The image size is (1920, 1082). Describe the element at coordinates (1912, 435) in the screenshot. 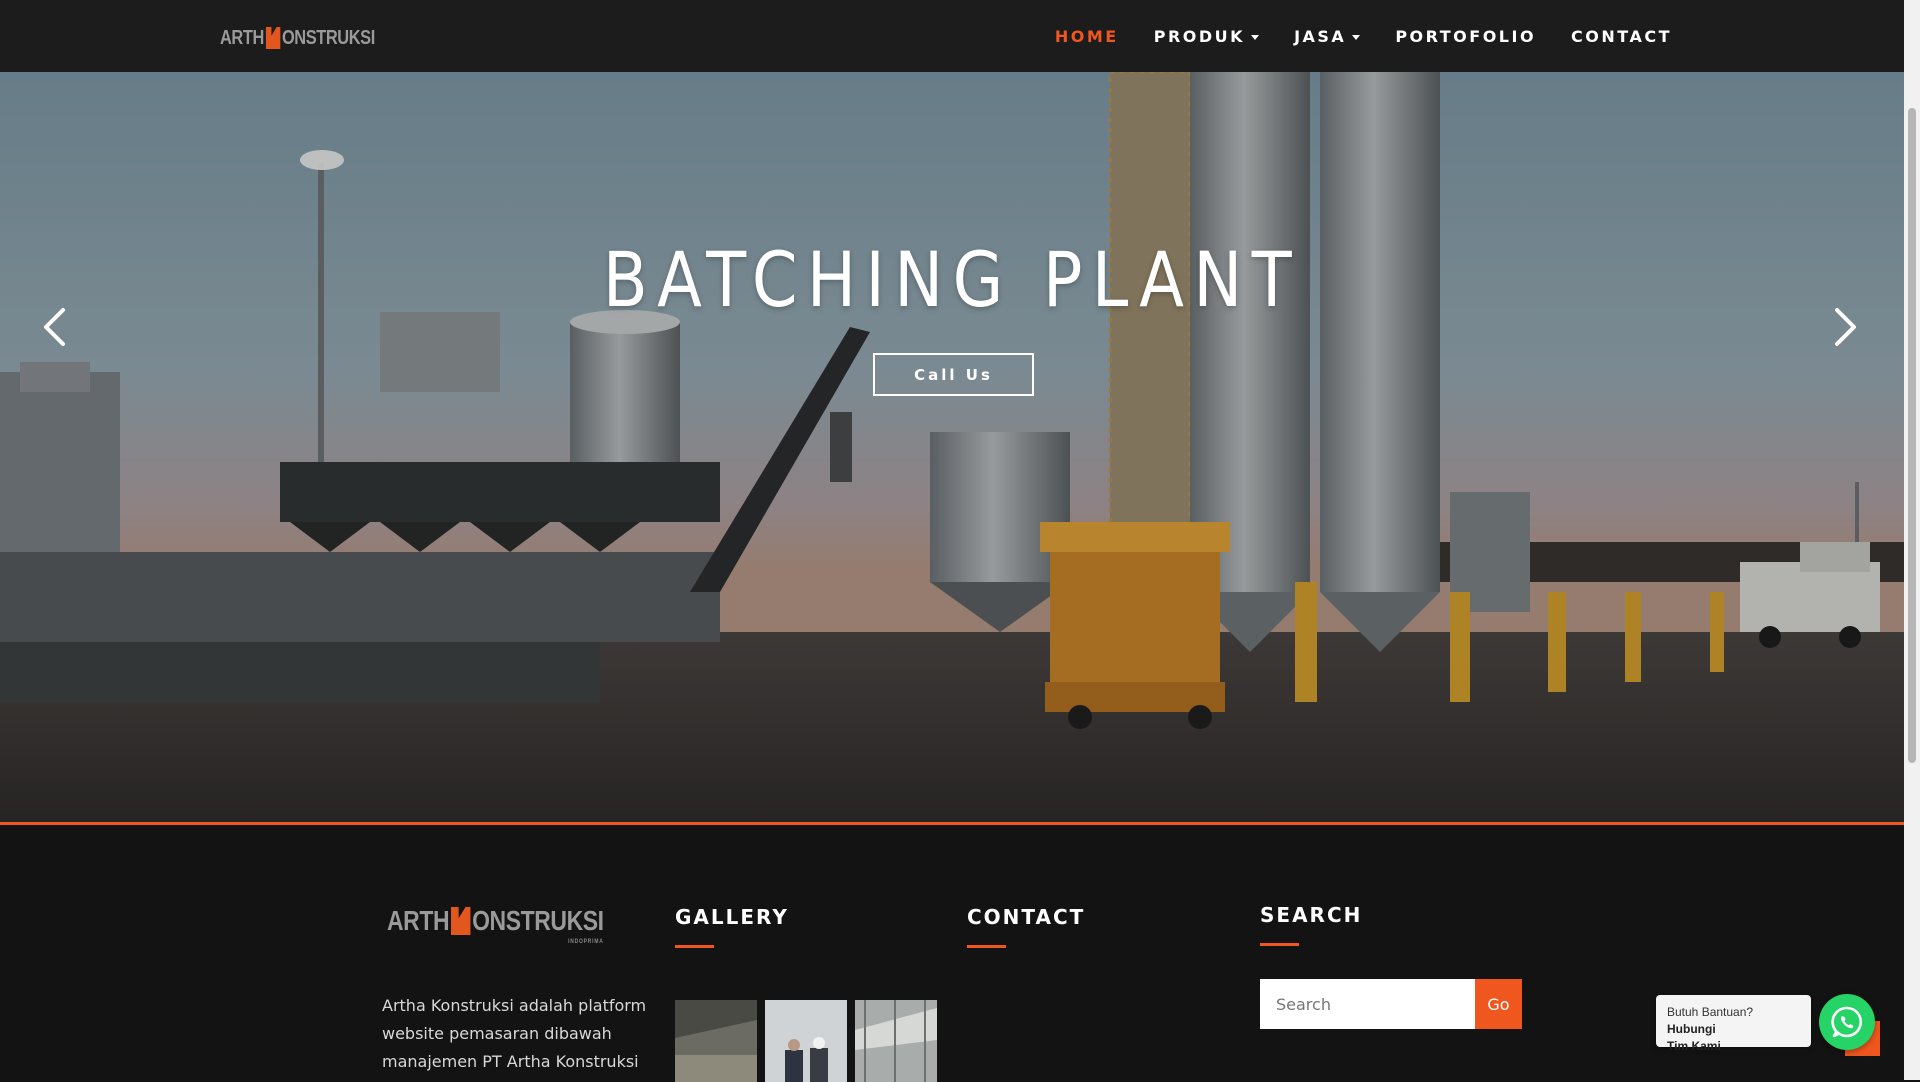

I see `scrollbar-thumb` at that location.